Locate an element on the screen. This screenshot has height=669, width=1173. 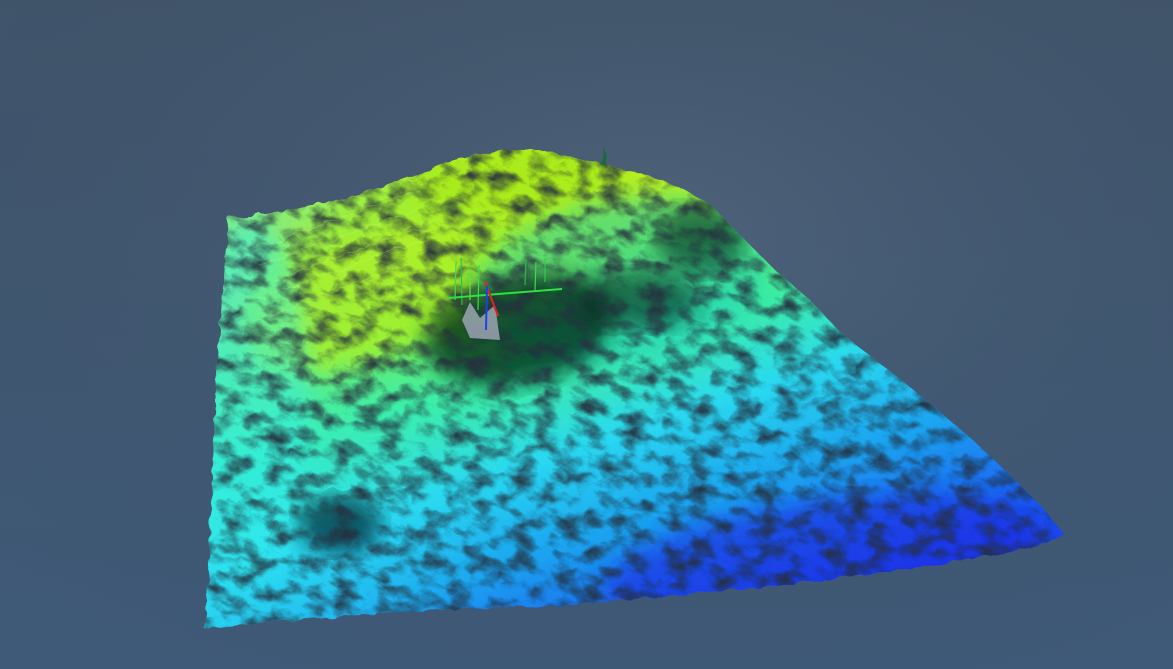
z-axis-line is located at coordinates (486, 308).